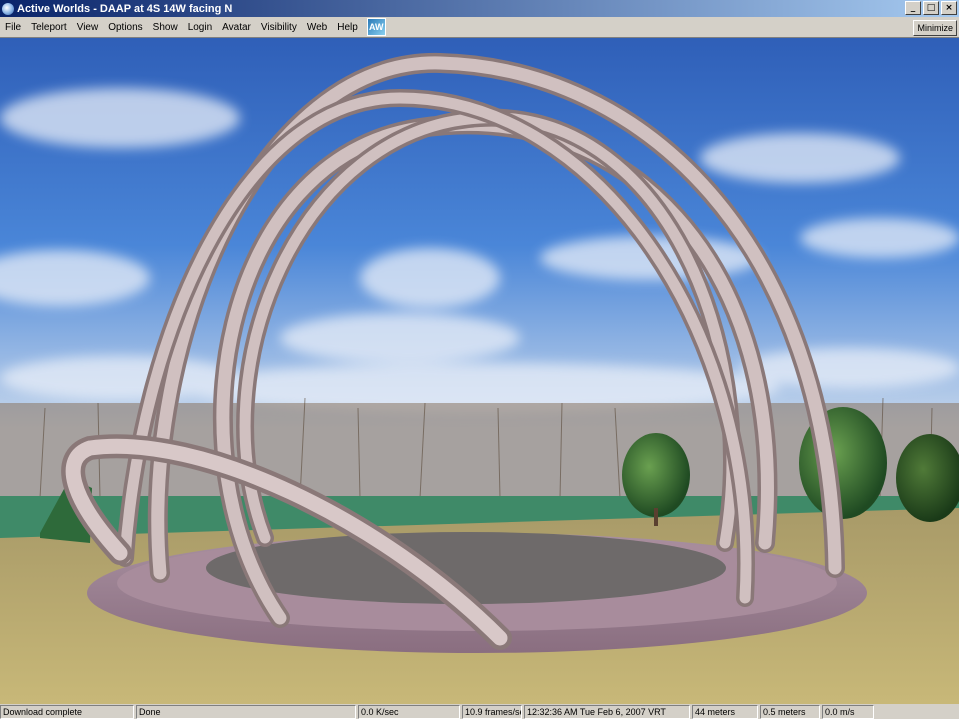 The width and height of the screenshot is (959, 719). I want to click on restore-window-button: □, so click(931, 8).